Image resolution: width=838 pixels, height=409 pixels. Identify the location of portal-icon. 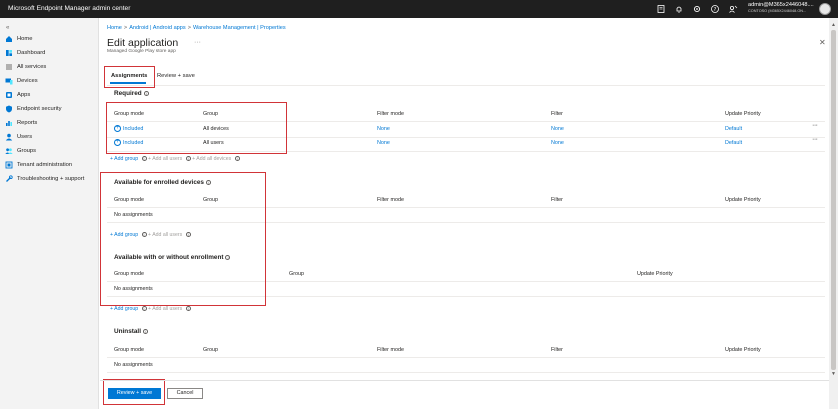
(661, 9).